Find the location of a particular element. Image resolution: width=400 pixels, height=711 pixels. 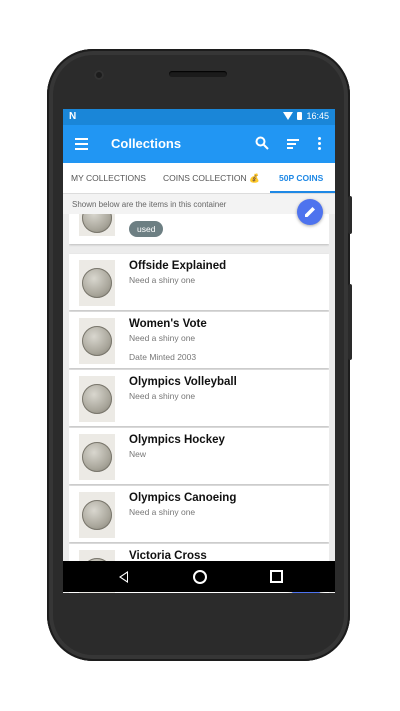

tab-50p-coins: 50P COINS is located at coordinates (301, 178).